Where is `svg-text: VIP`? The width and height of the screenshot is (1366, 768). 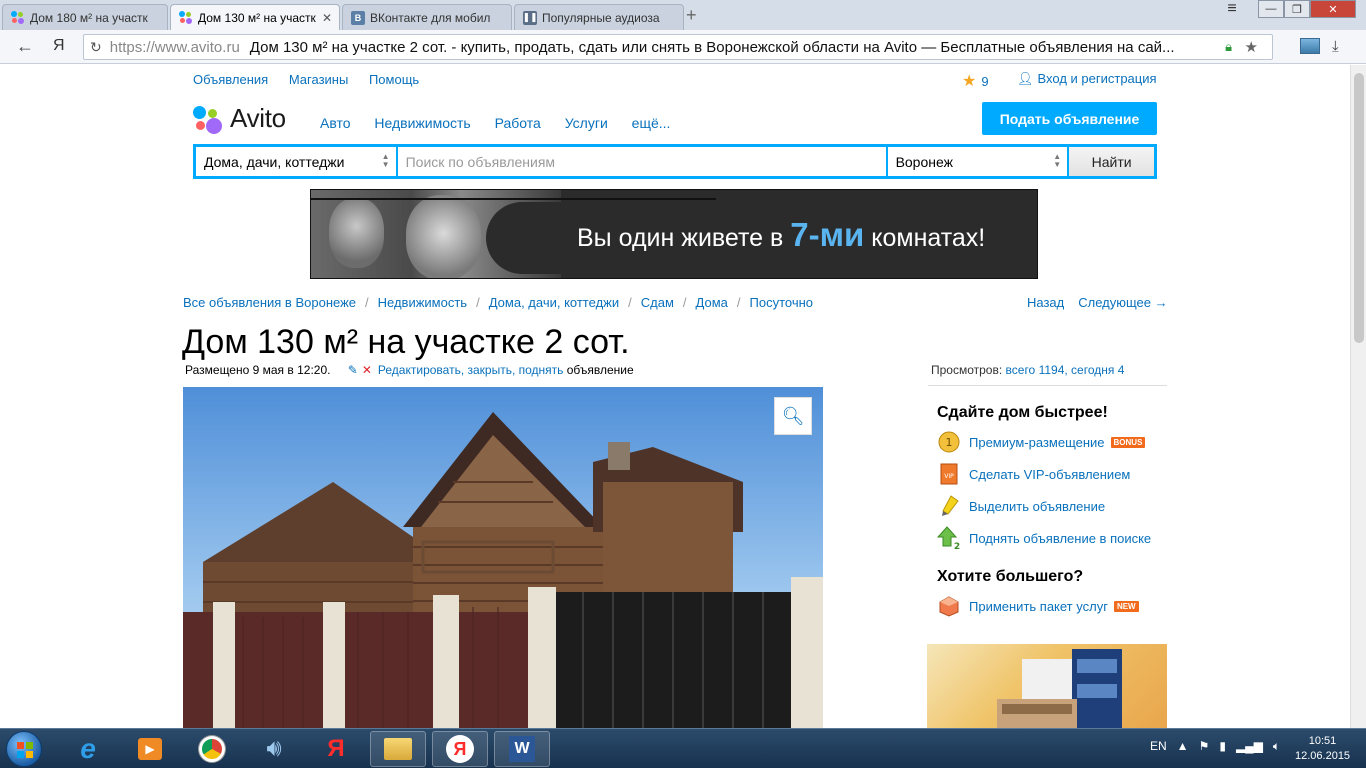 svg-text: VIP is located at coordinates (949, 476).